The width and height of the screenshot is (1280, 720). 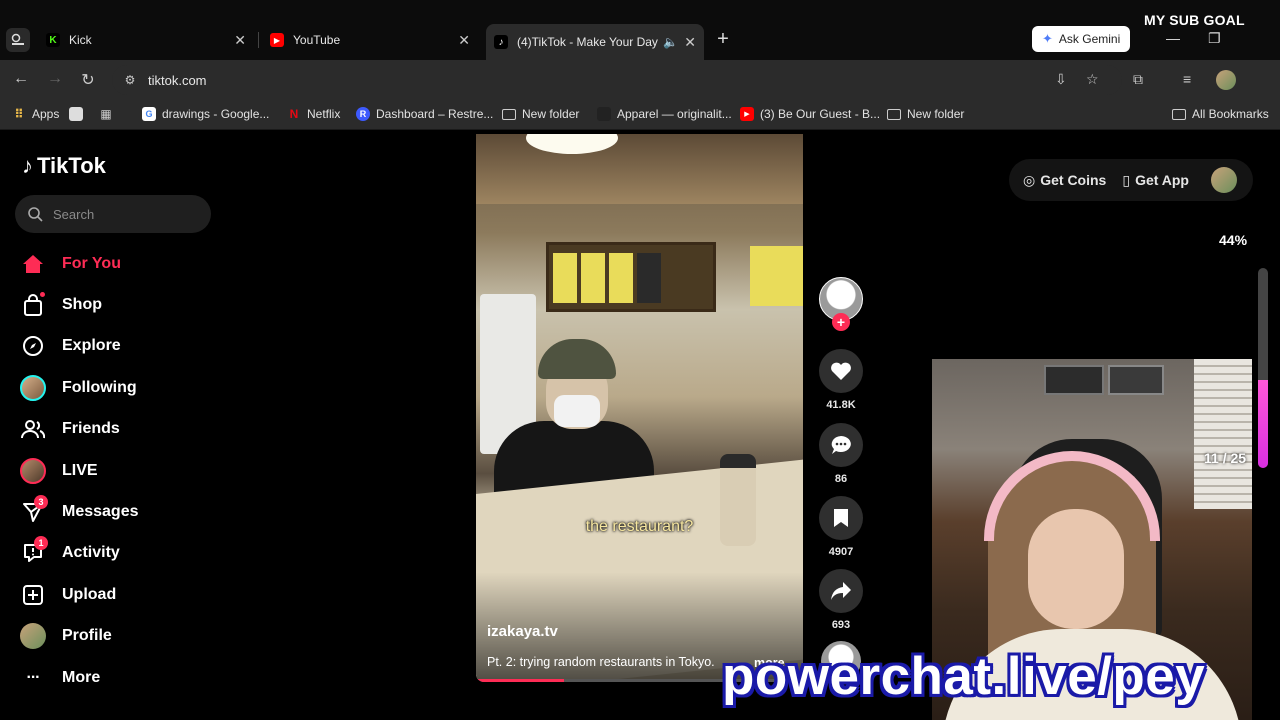 I want to click on tiktok-logo: ♪ TikTok, so click(x=64, y=166).